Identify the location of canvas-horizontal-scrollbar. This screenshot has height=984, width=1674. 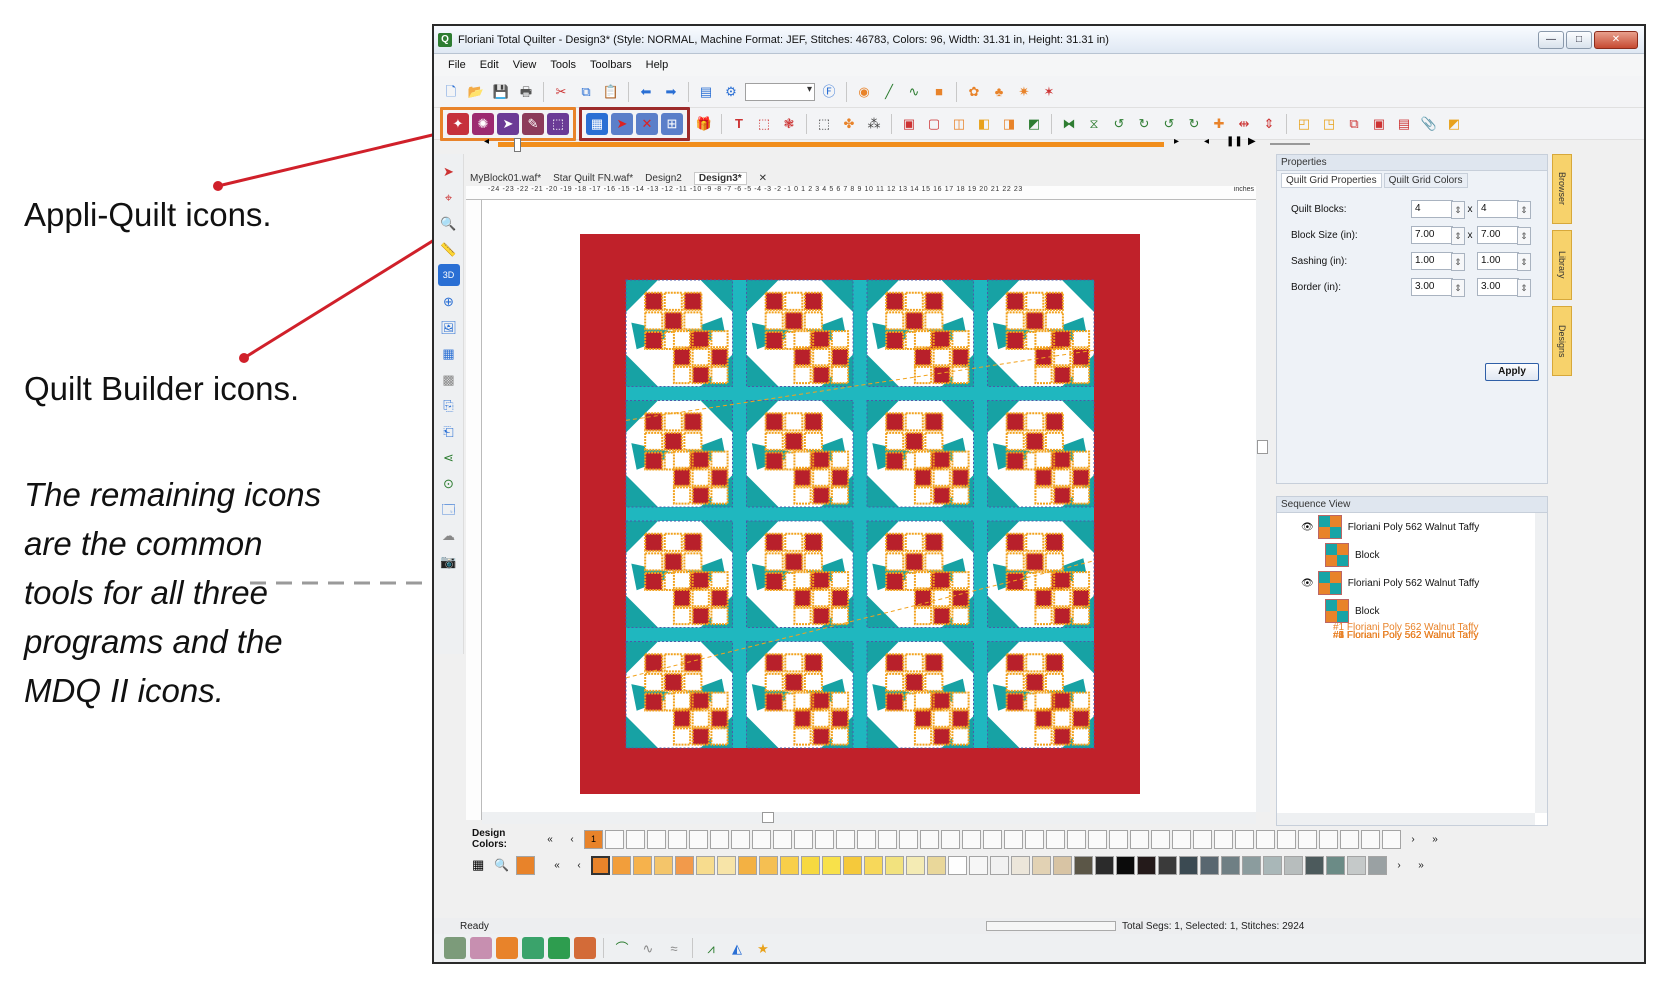
(869, 818).